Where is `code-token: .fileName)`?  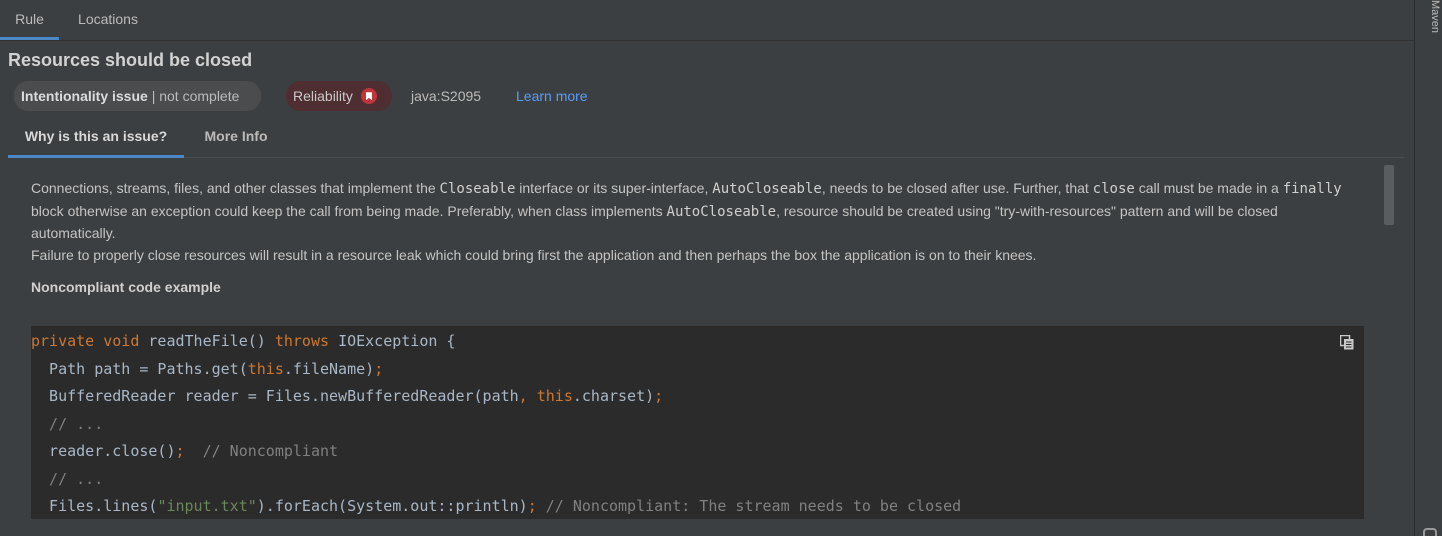
code-token: .fileName) is located at coordinates (329, 369).